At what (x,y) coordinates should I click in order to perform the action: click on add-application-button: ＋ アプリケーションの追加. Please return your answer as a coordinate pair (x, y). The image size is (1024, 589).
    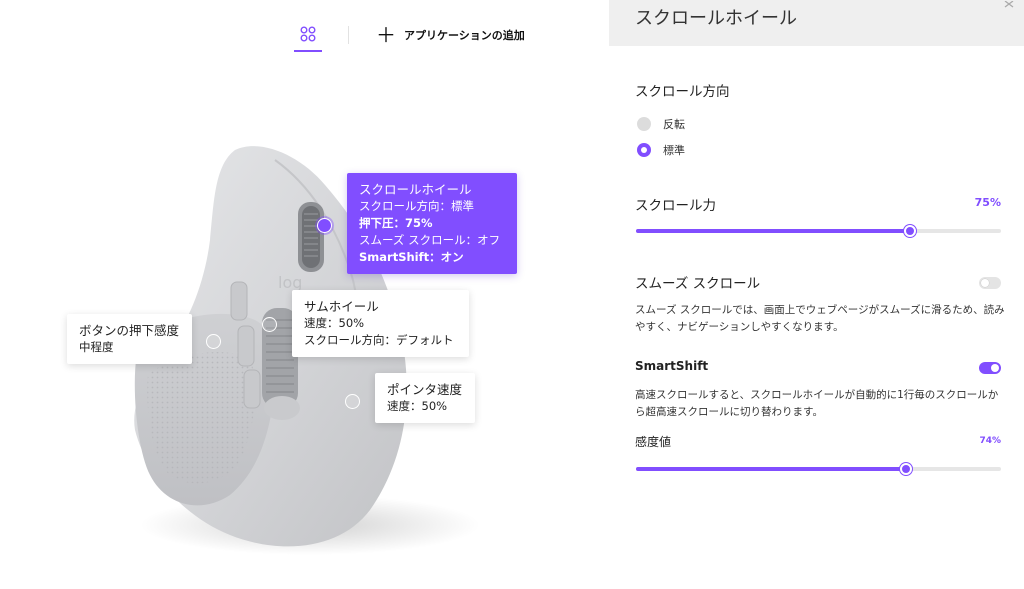
    Looking at the image, I should click on (450, 35).